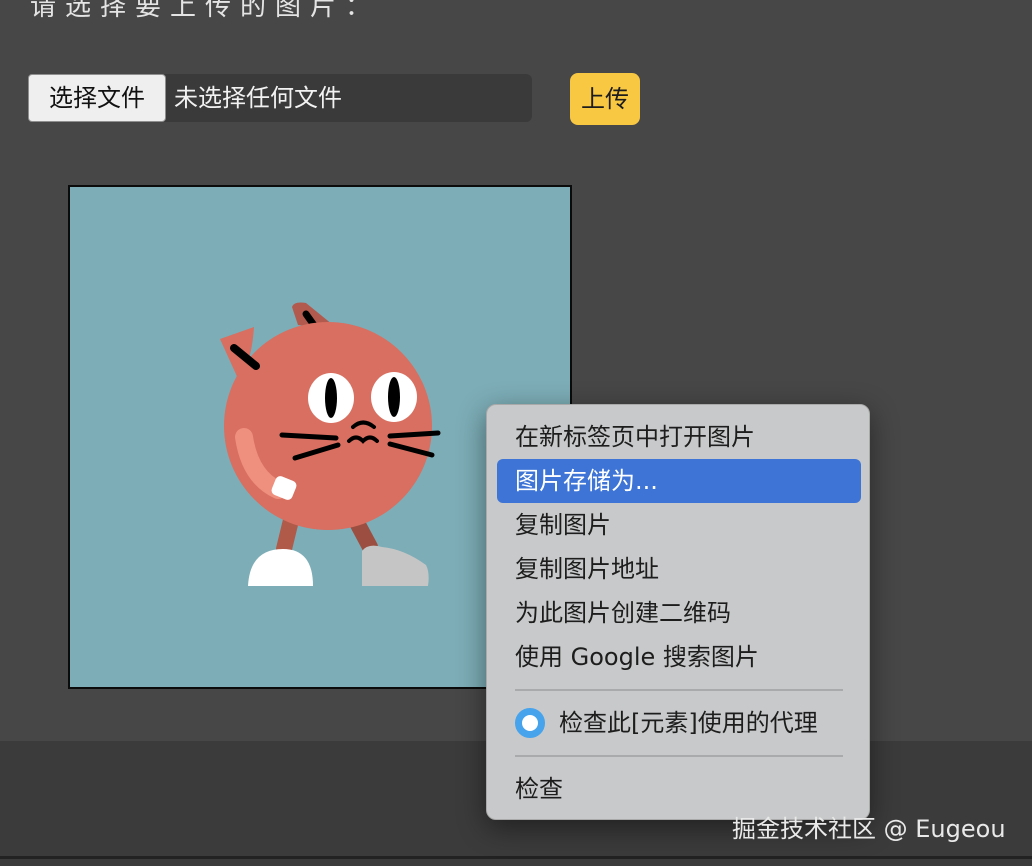 The height and width of the screenshot is (866, 1032). I want to click on choose-file-button: 选择文件, so click(97, 98).